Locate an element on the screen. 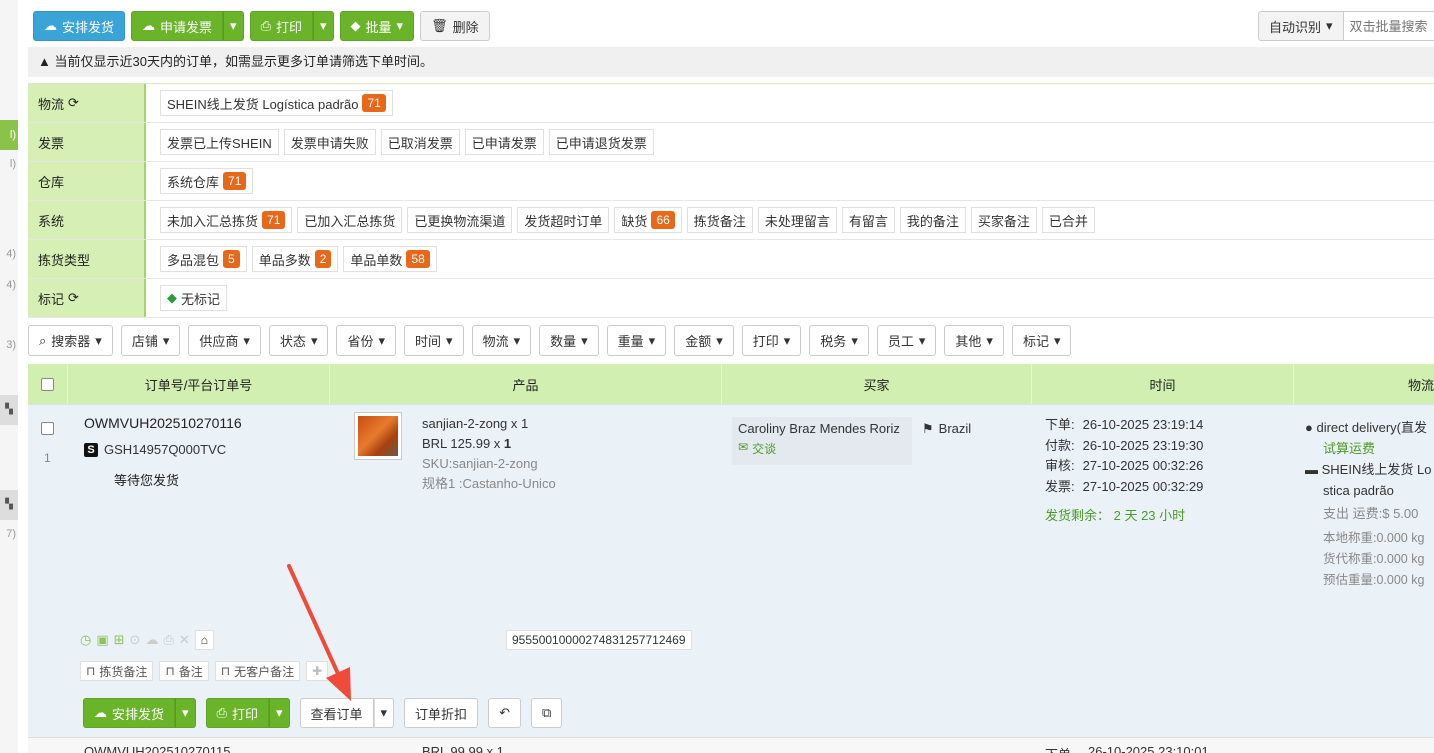 Image resolution: width=1434 pixels, height=753 pixels. add-remark-button: ✚ is located at coordinates (317, 671).